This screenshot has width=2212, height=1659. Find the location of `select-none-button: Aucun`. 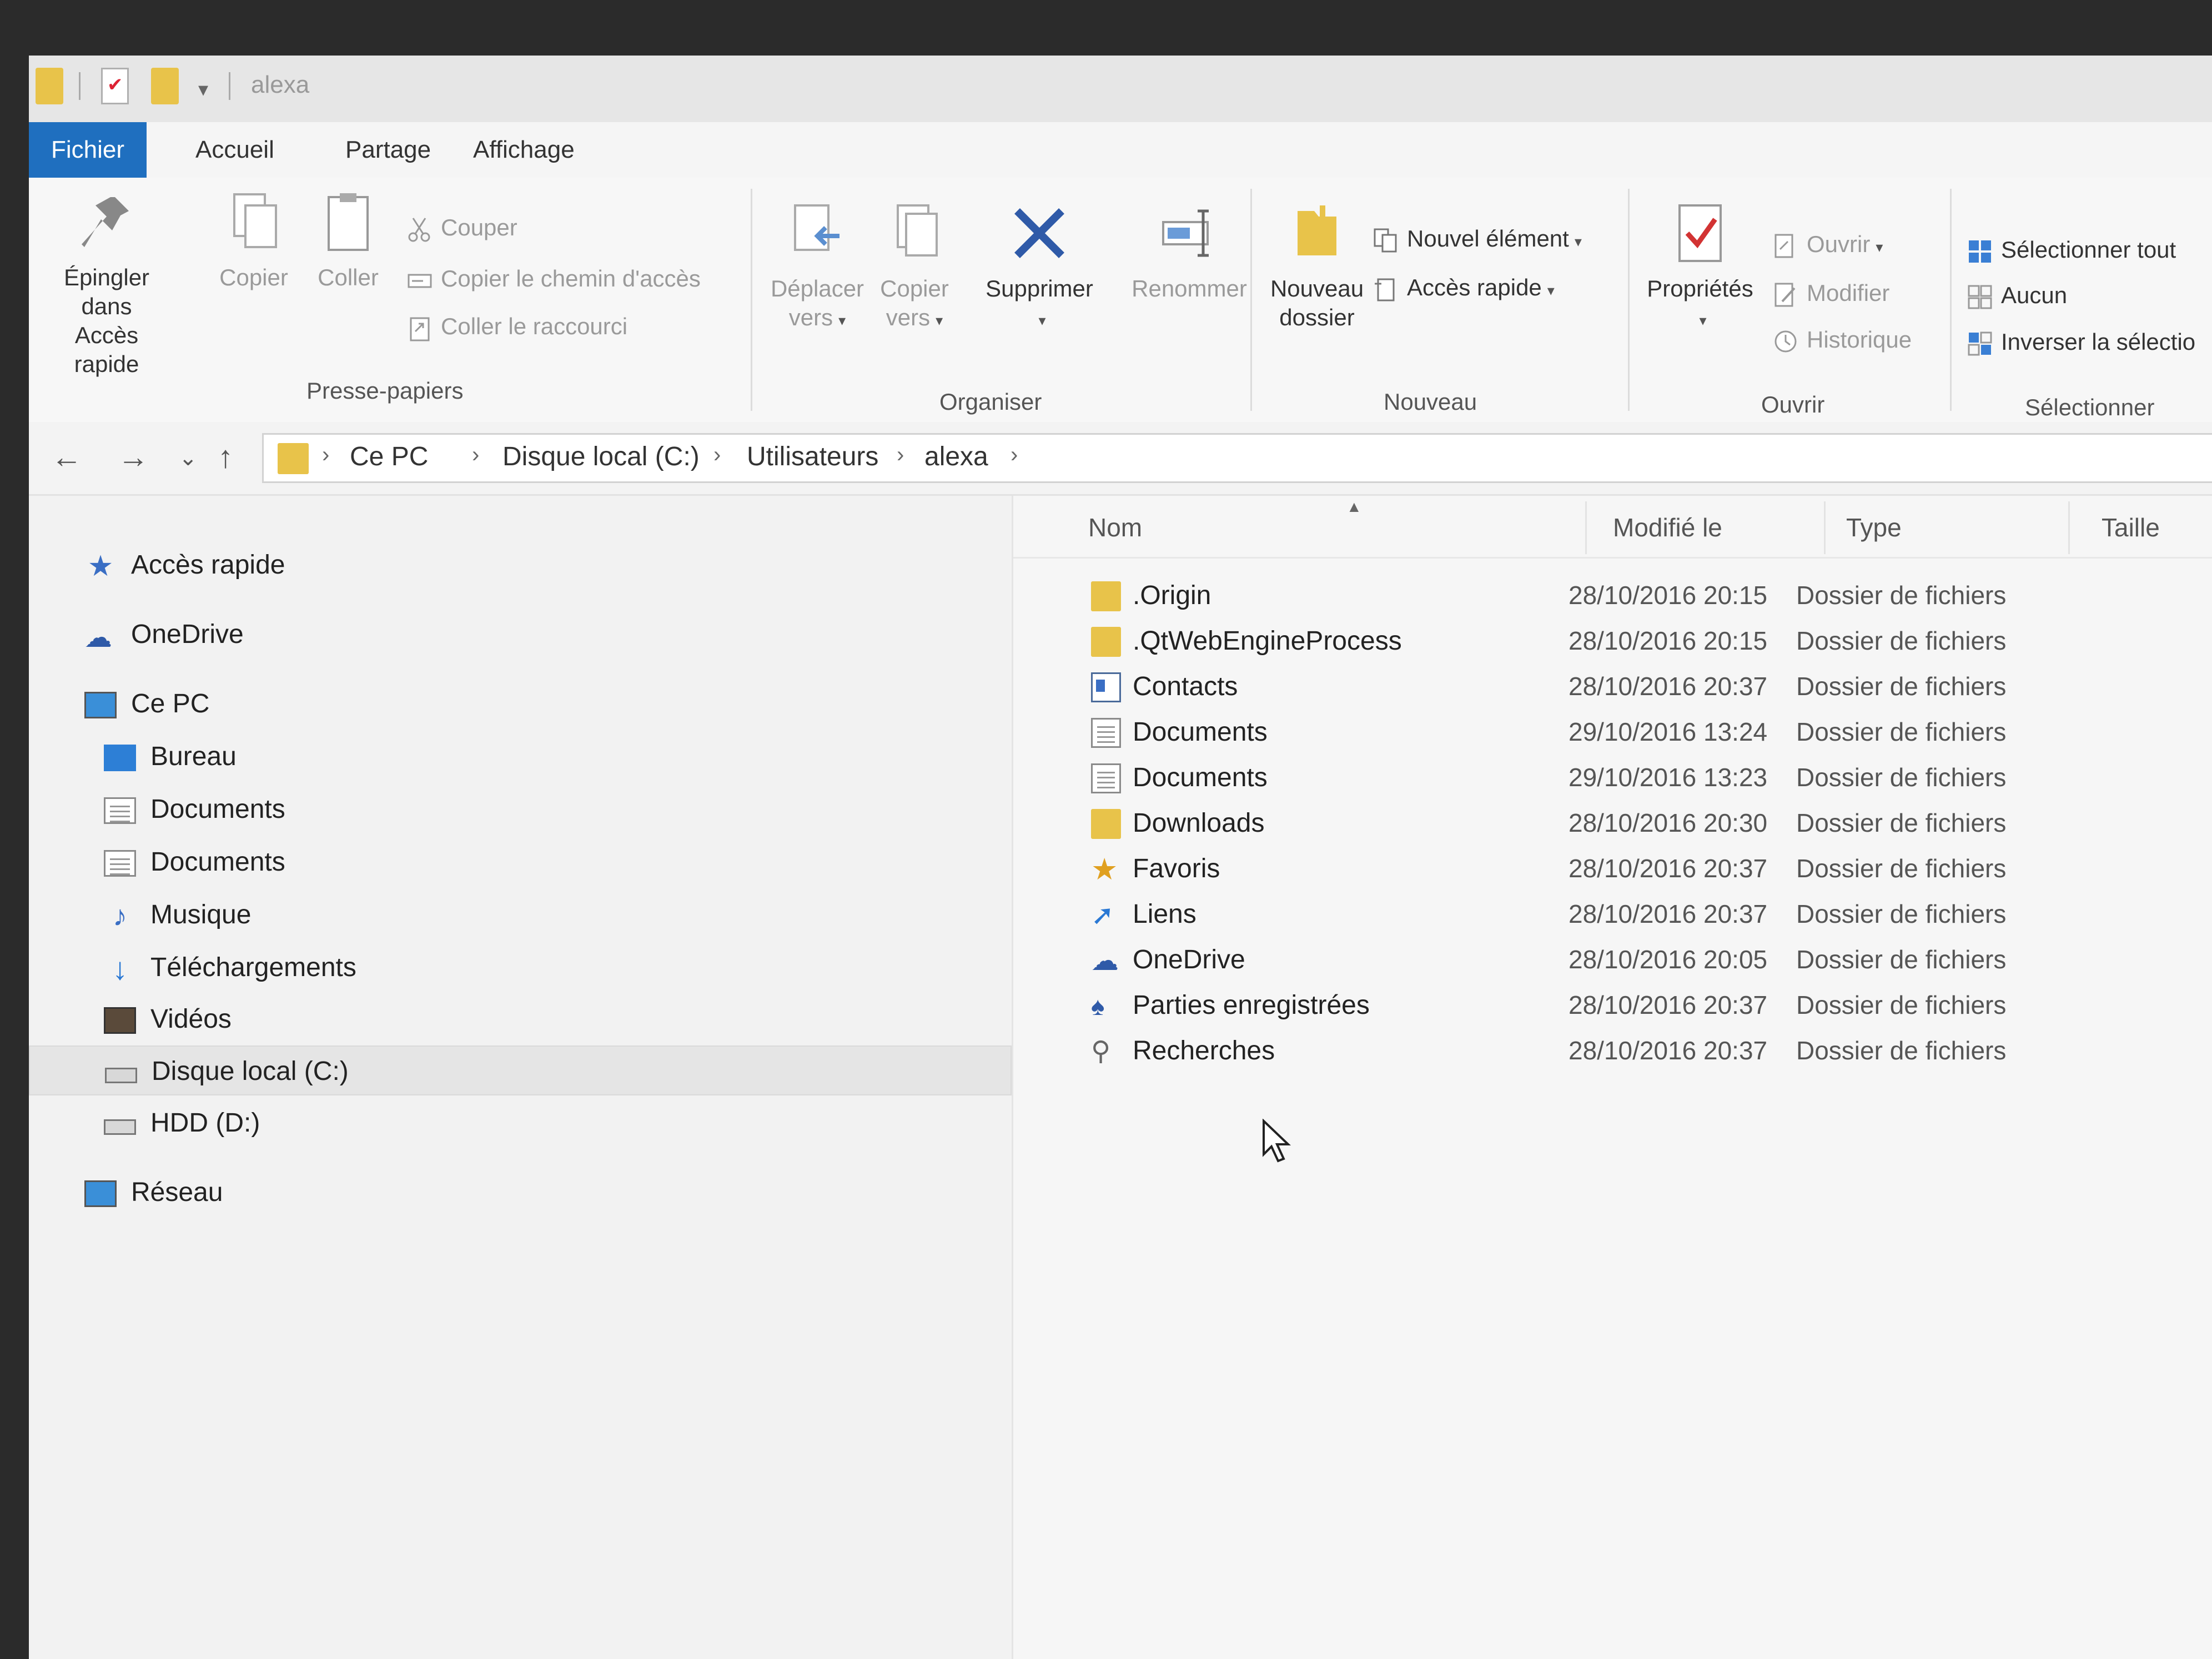

select-none-button: Aucun is located at coordinates (2017, 295).